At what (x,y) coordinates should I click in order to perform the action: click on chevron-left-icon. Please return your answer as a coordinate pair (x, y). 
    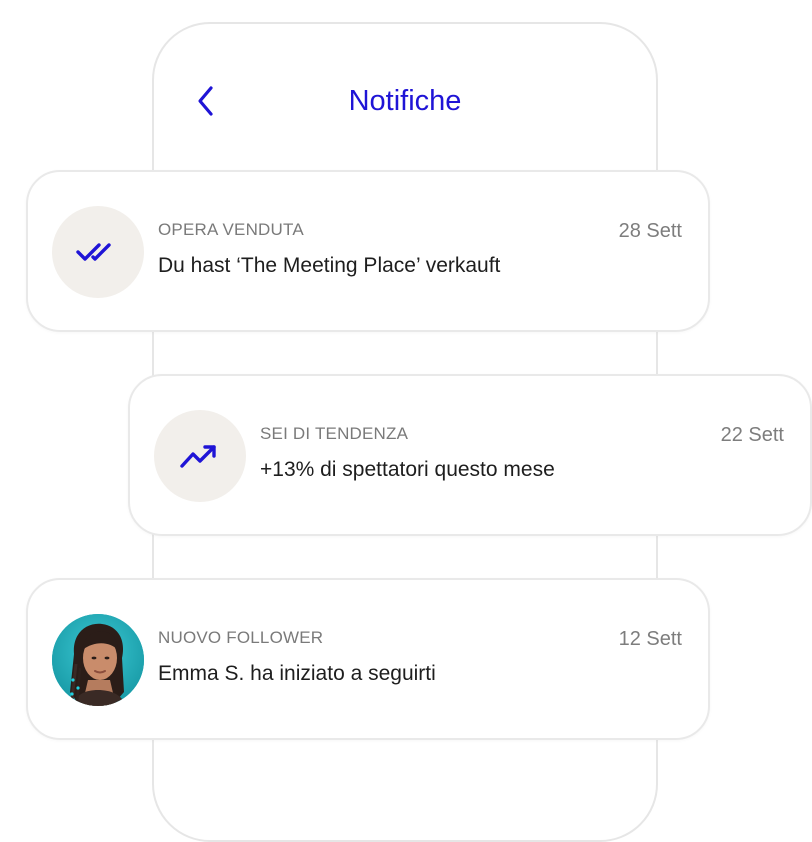
    Looking at the image, I should click on (205, 101).